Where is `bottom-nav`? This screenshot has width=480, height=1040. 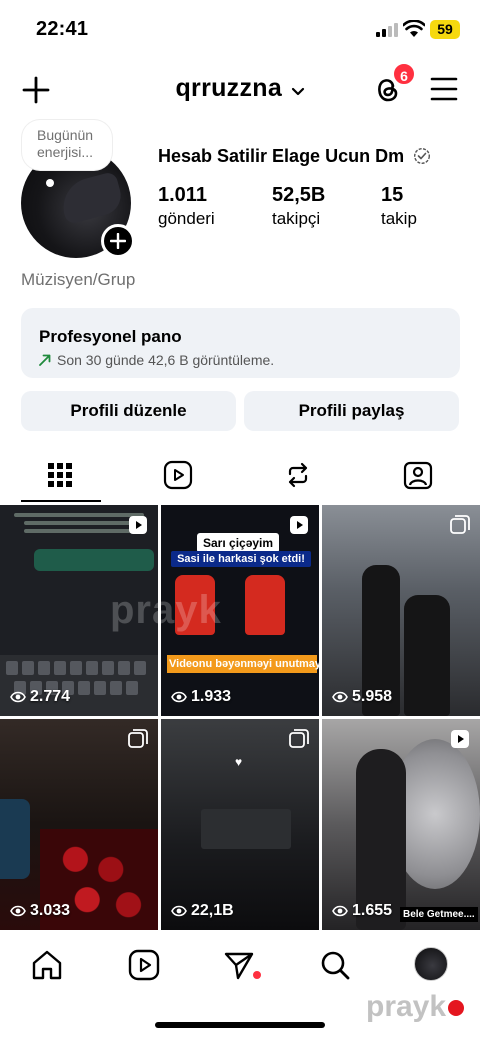
bottom-nav is located at coordinates (240, 966).